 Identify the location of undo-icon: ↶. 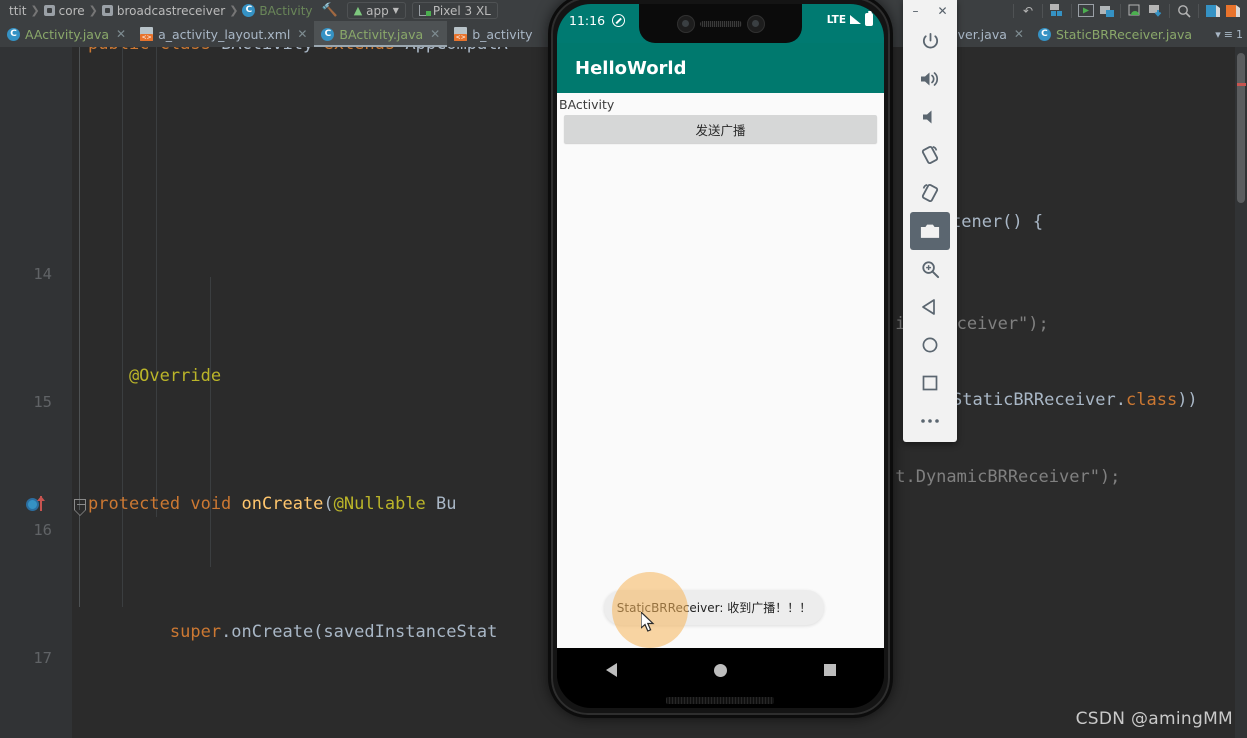
(1028, 10).